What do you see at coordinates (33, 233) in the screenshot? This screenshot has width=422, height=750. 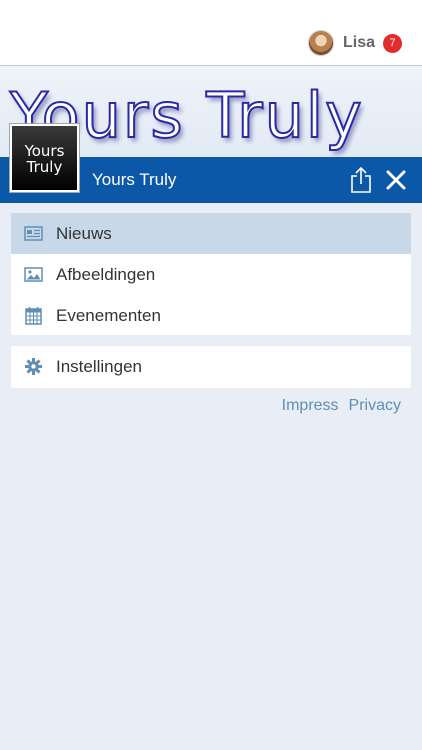 I see `newspaper-icon` at bounding box center [33, 233].